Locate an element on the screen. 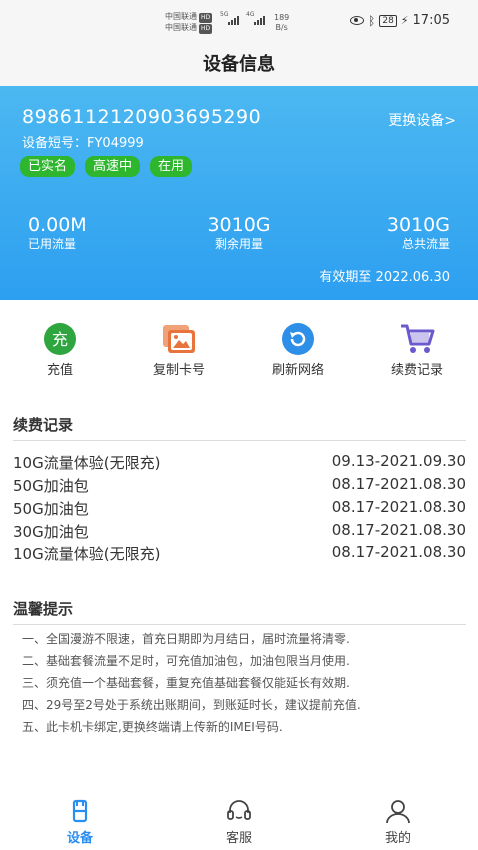  status-badges: 已实名 高速中 在用 is located at coordinates (106, 166).